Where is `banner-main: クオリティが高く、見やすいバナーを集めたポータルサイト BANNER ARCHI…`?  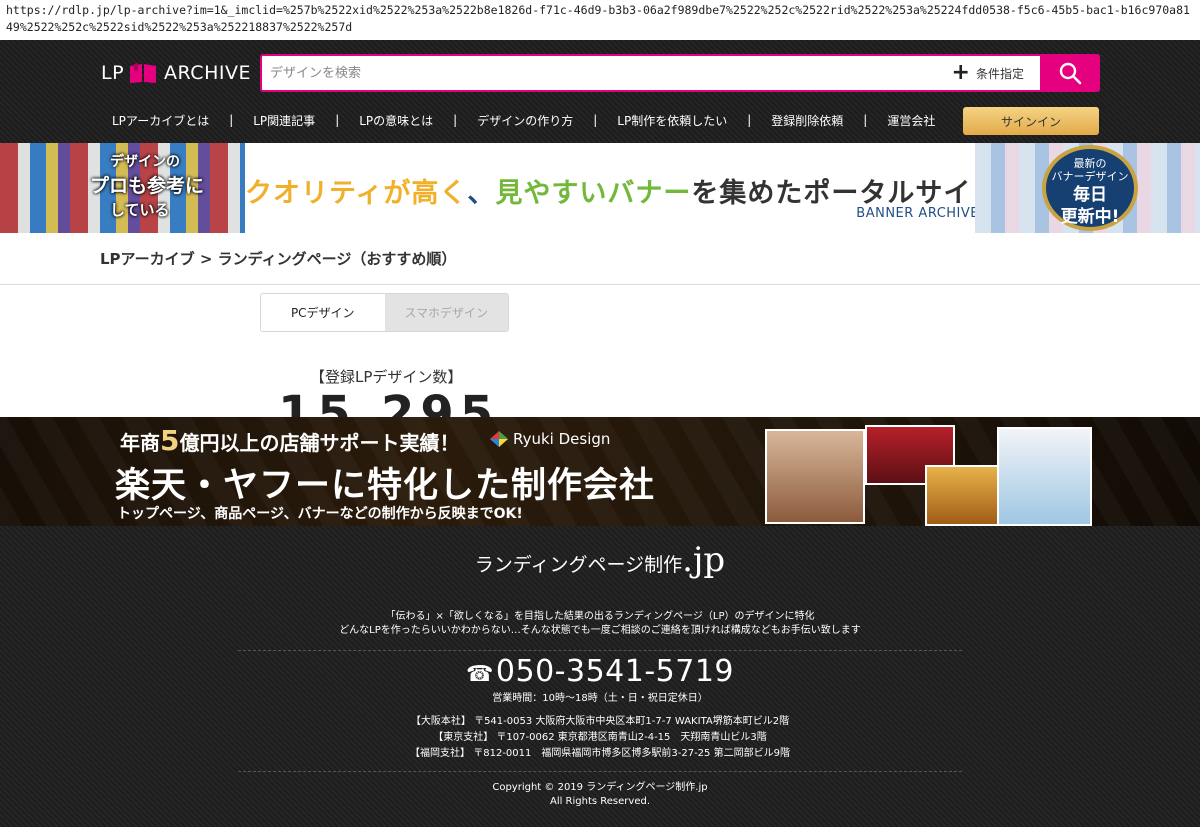 banner-main: クオリティが高く、見やすいバナーを集めたポータルサイト BANNER ARCHI… is located at coordinates (621, 188).